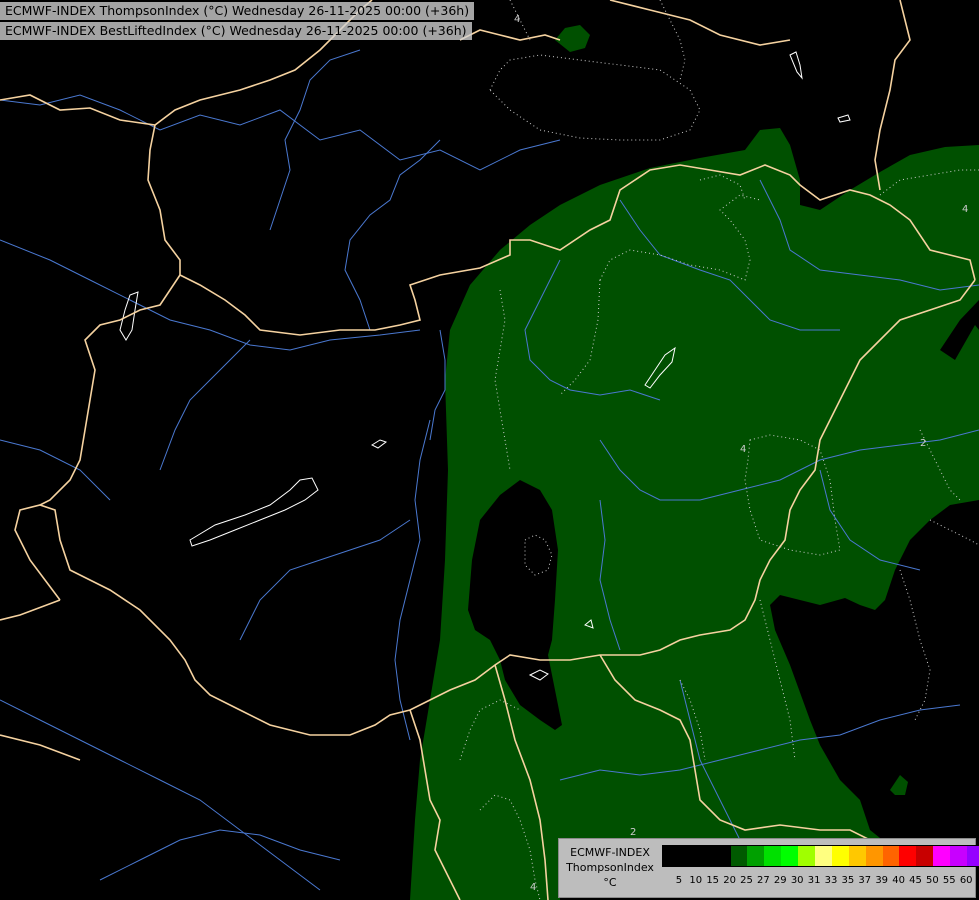 This screenshot has height=900, width=979. Describe the element at coordinates (729, 880) in the screenshot. I see `legend-tick: 20` at that location.